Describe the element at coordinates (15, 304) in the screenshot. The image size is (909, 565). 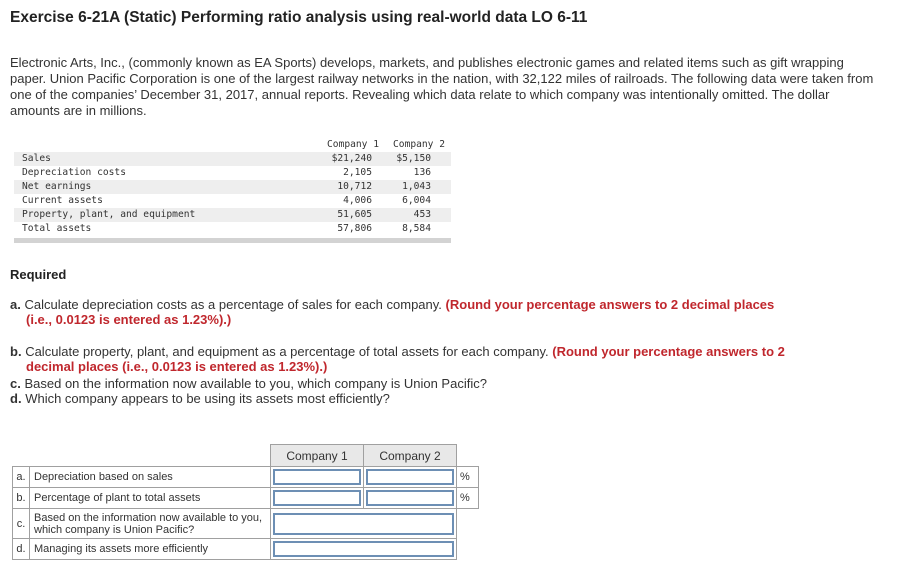
I see `requirement-letter: a.` at that location.